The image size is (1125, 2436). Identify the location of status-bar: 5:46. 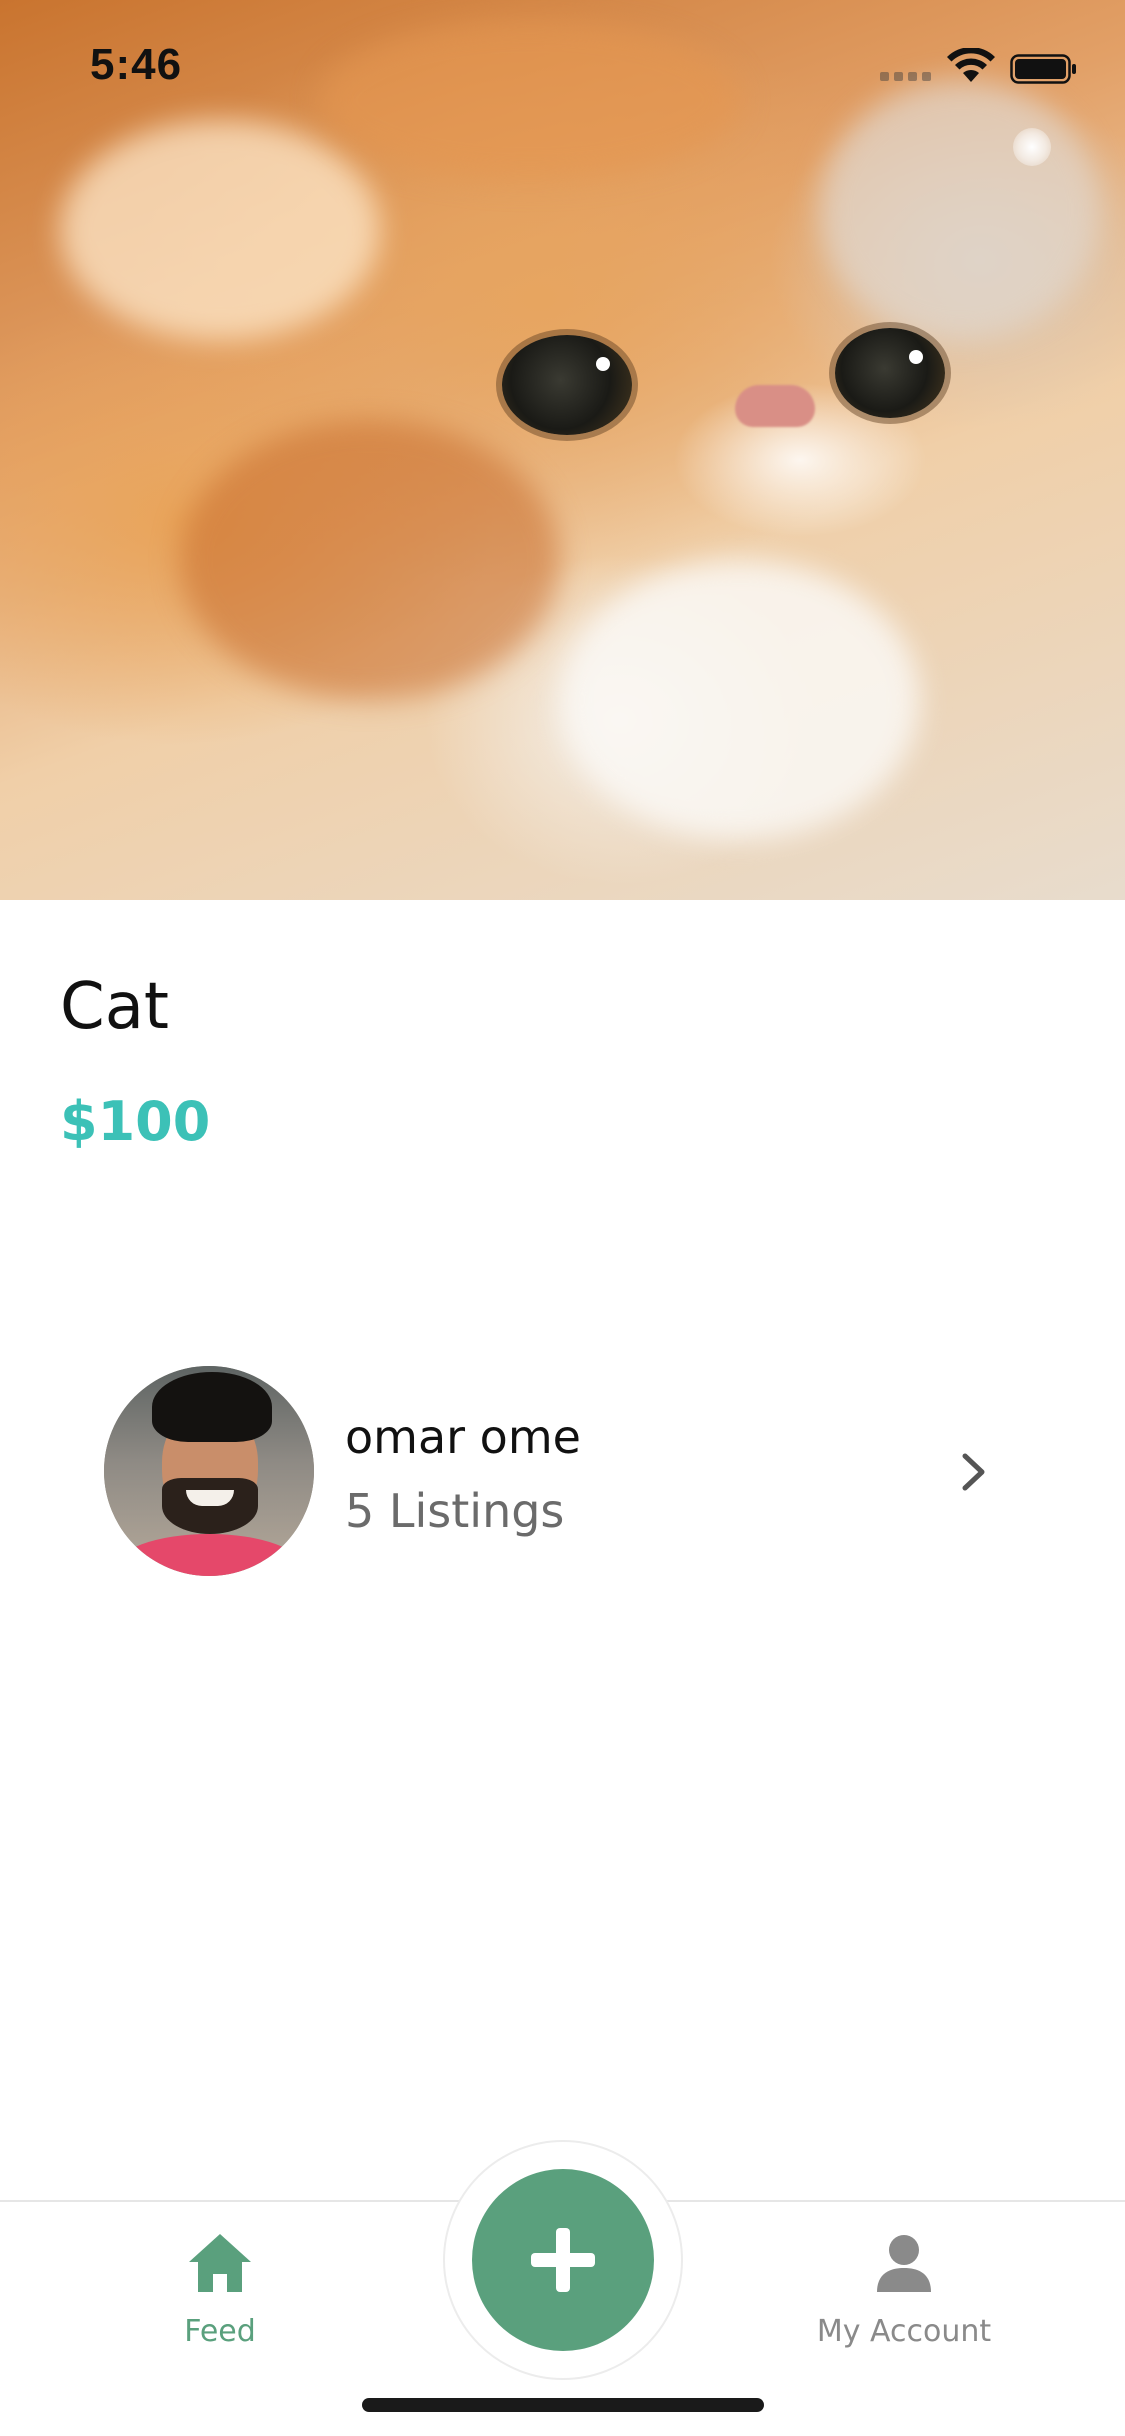
(562, 66).